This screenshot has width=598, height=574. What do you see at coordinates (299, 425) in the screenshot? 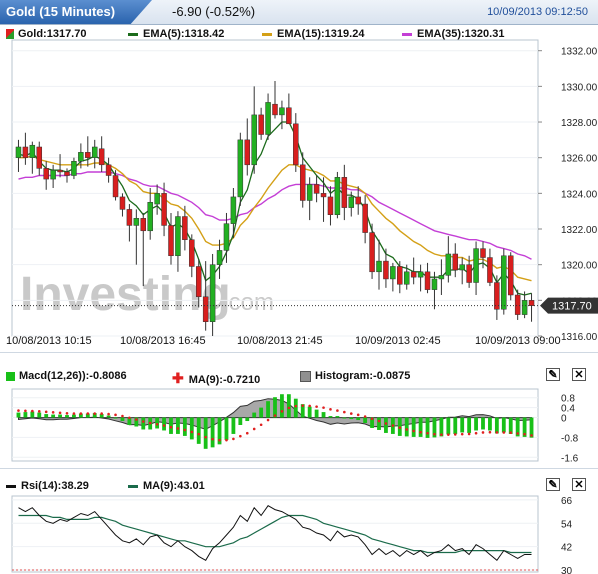
I see `macd-chart: 0.80.40-0.8-1.6` at bounding box center [299, 425].